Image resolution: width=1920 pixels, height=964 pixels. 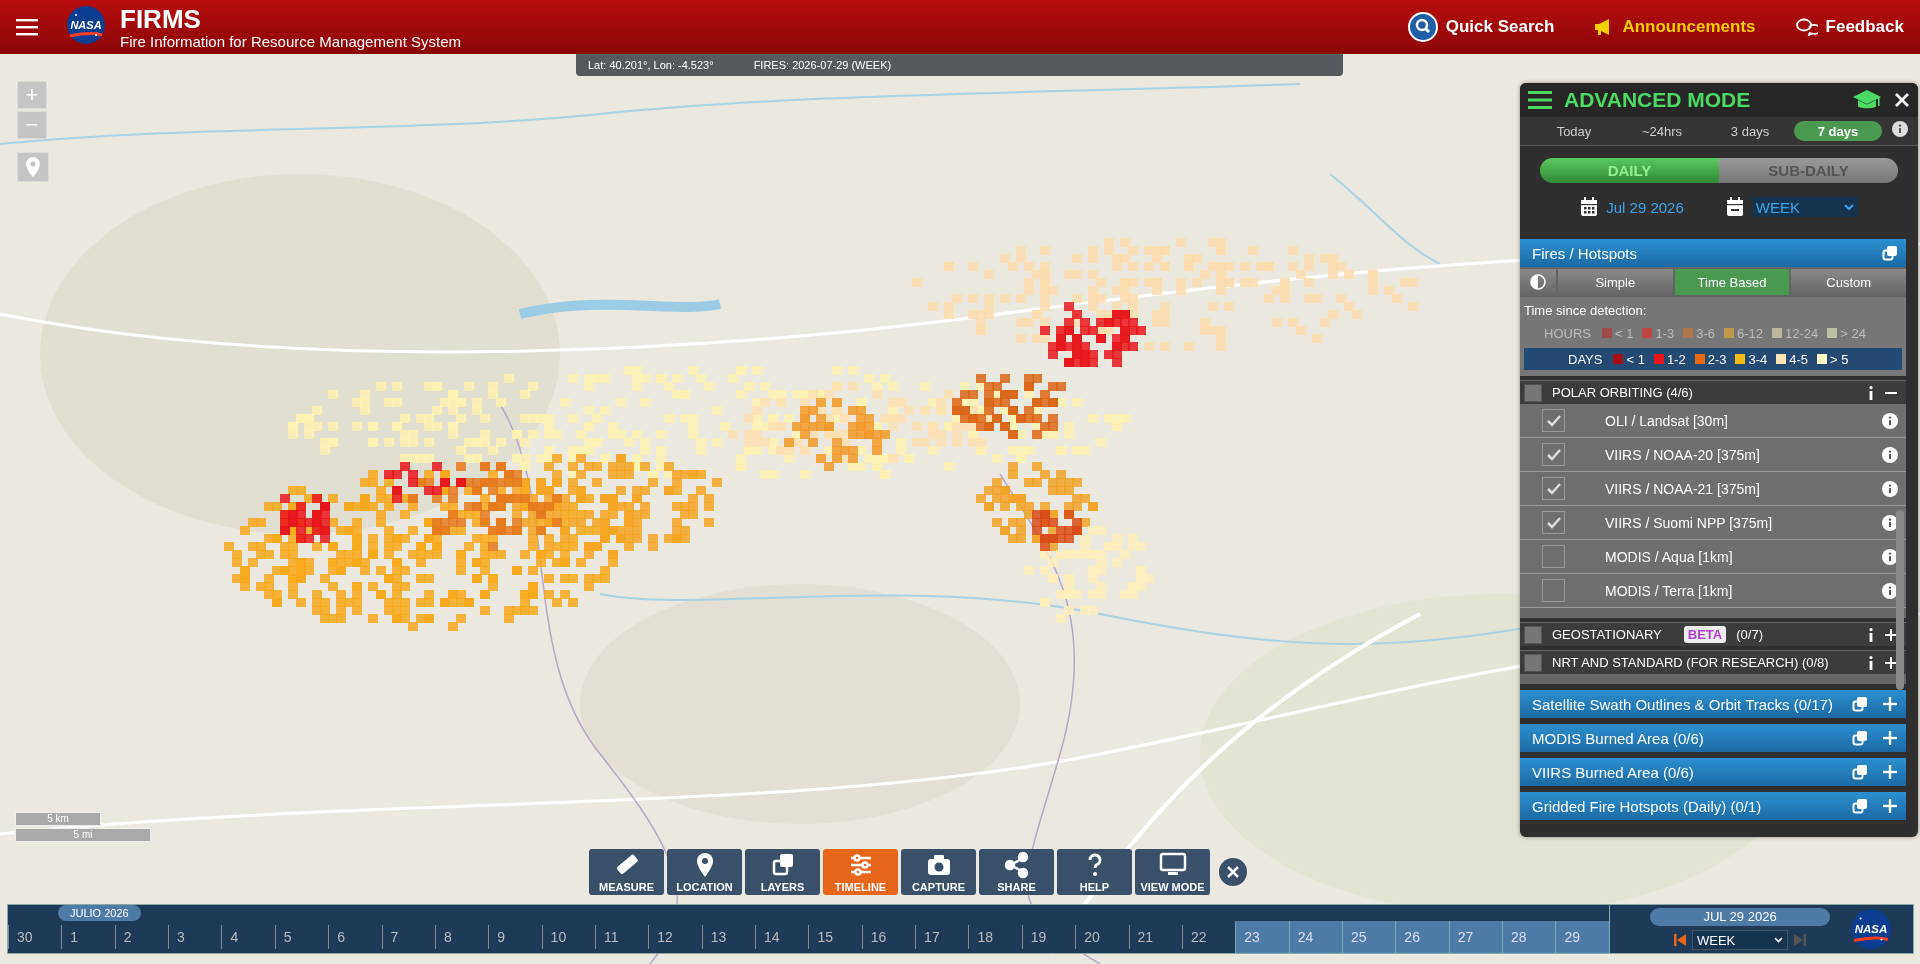 I want to click on day-tick: 1, so click(x=88, y=937).